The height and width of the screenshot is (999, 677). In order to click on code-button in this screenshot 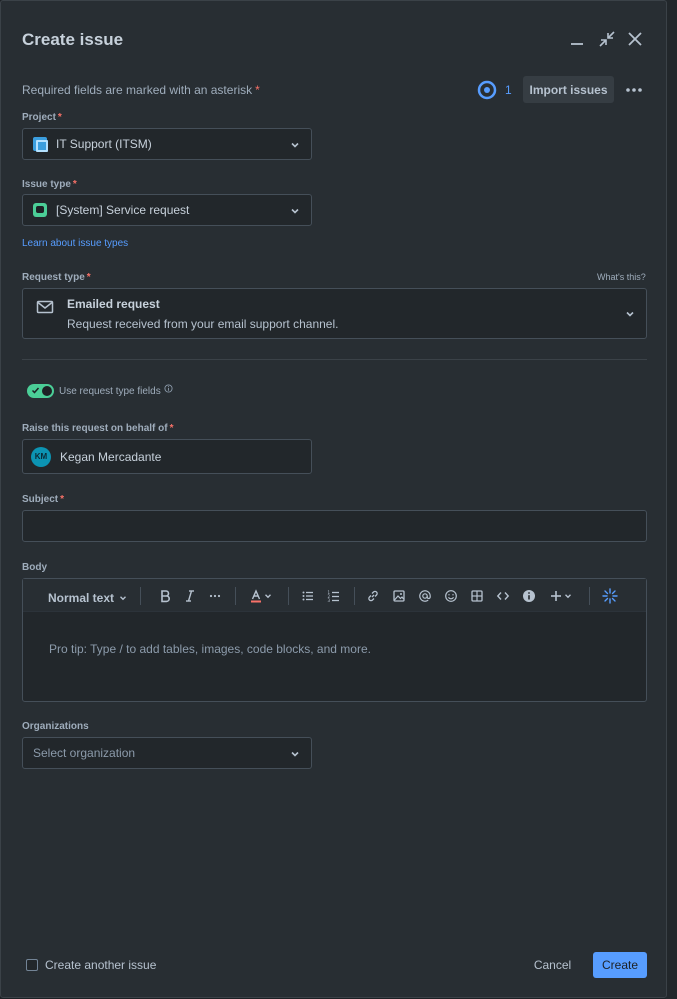, I will do `click(503, 596)`.